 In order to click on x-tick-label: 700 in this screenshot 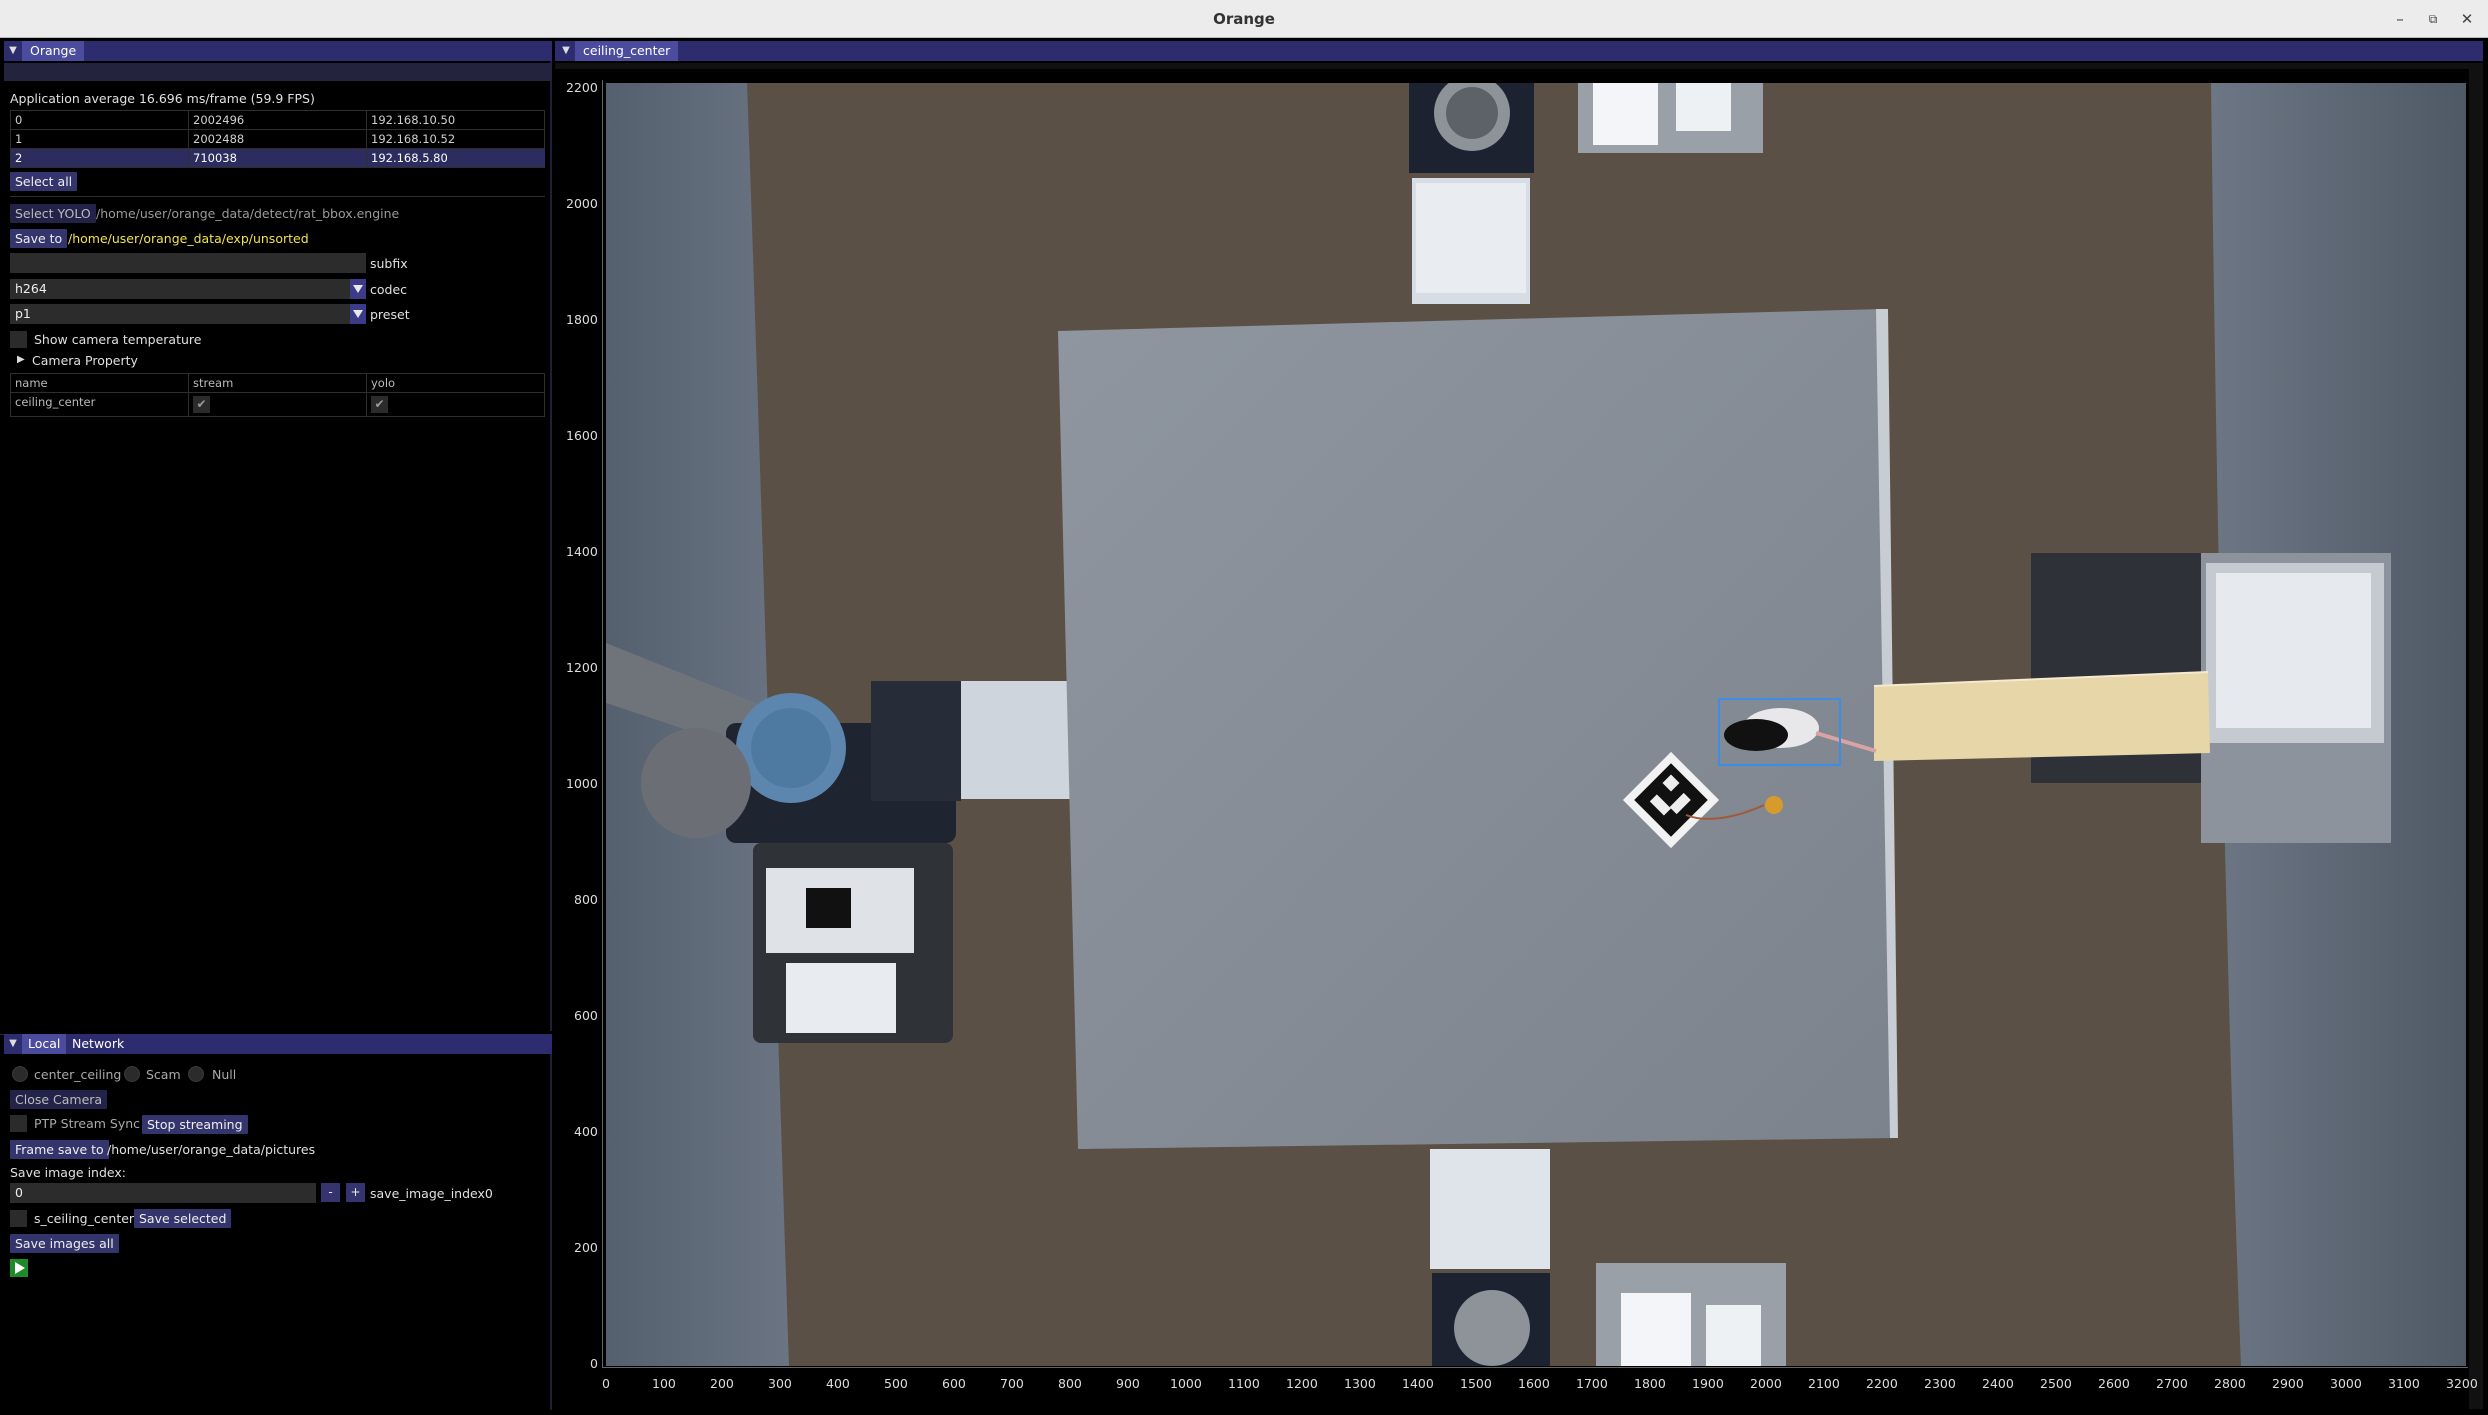, I will do `click(1012, 1383)`.